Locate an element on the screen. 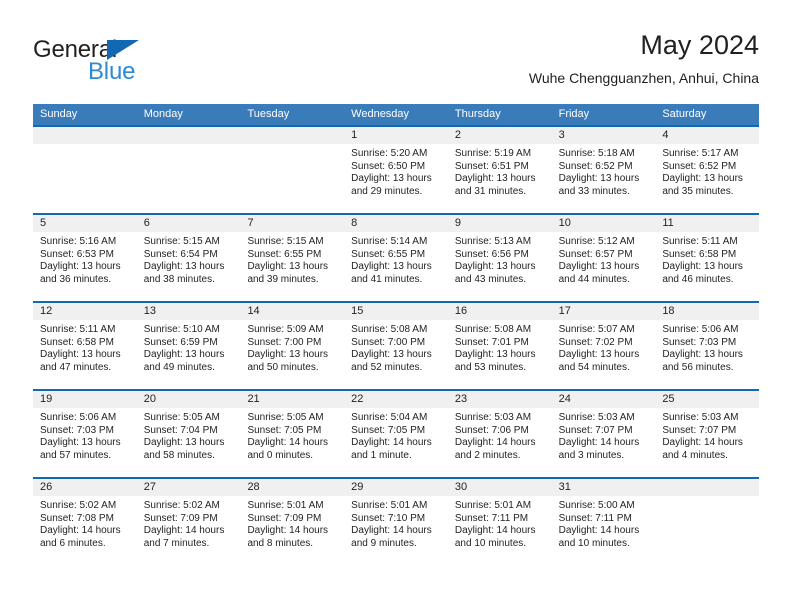 Image resolution: width=792 pixels, height=612 pixels. day-number: 15 is located at coordinates (396, 311).